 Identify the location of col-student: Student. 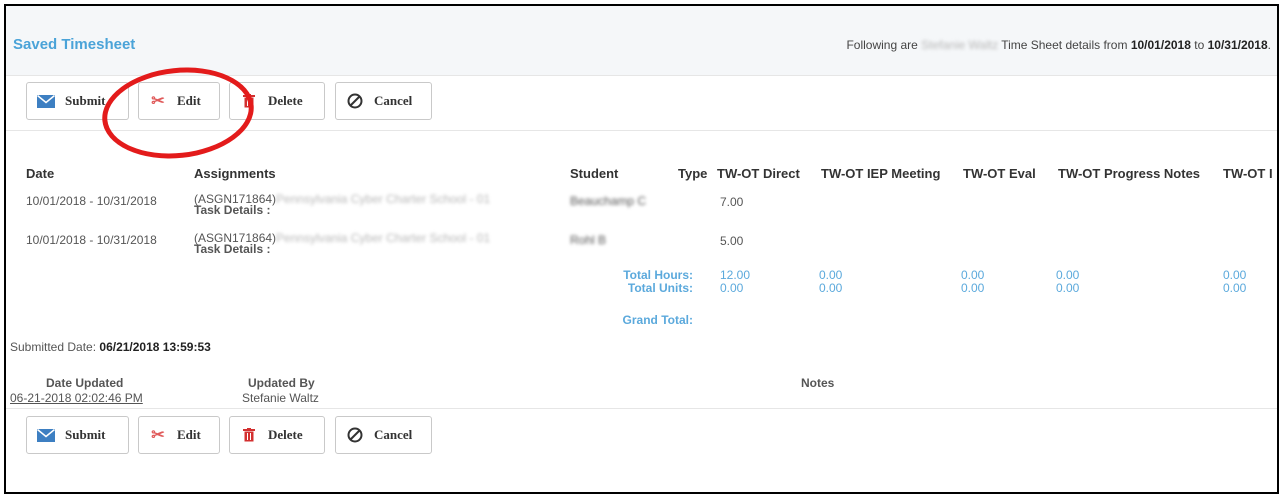
(594, 173).